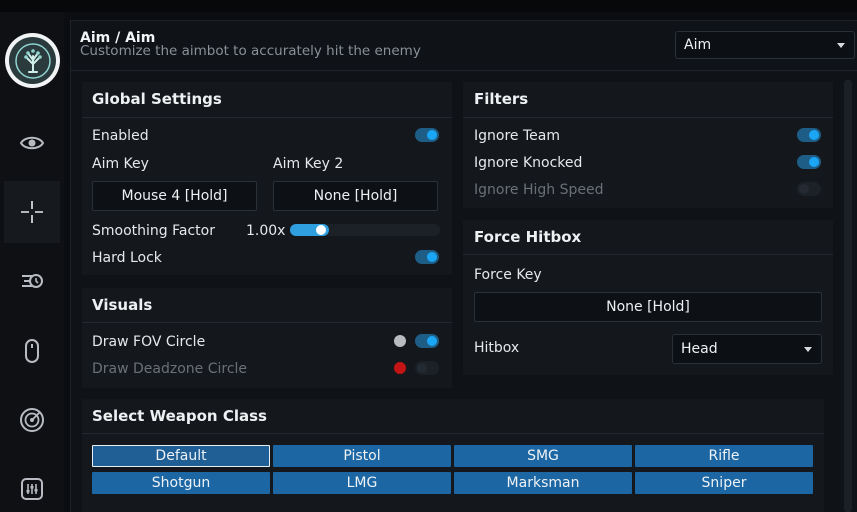 The image size is (857, 512). I want to click on fov-circle-toggle, so click(427, 341).